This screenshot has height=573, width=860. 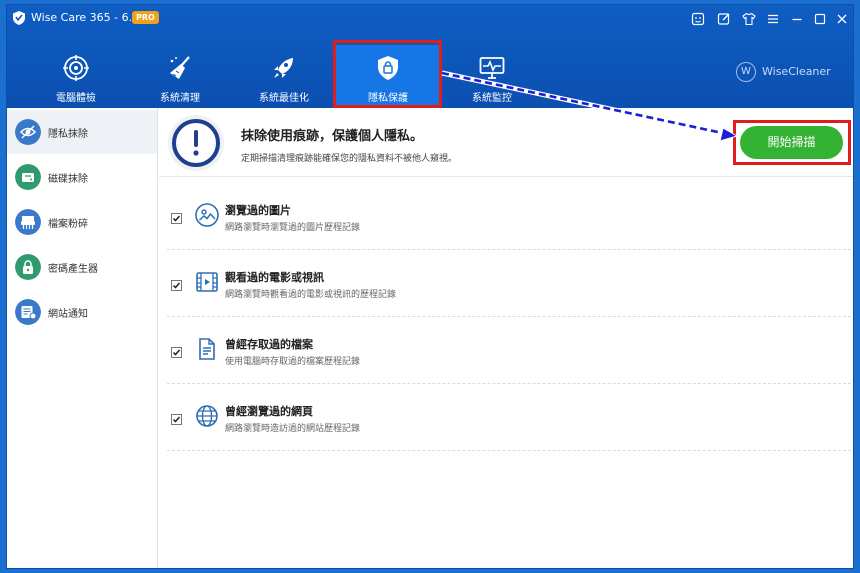 What do you see at coordinates (28, 177) in the screenshot?
I see `disk-erase-icon` at bounding box center [28, 177].